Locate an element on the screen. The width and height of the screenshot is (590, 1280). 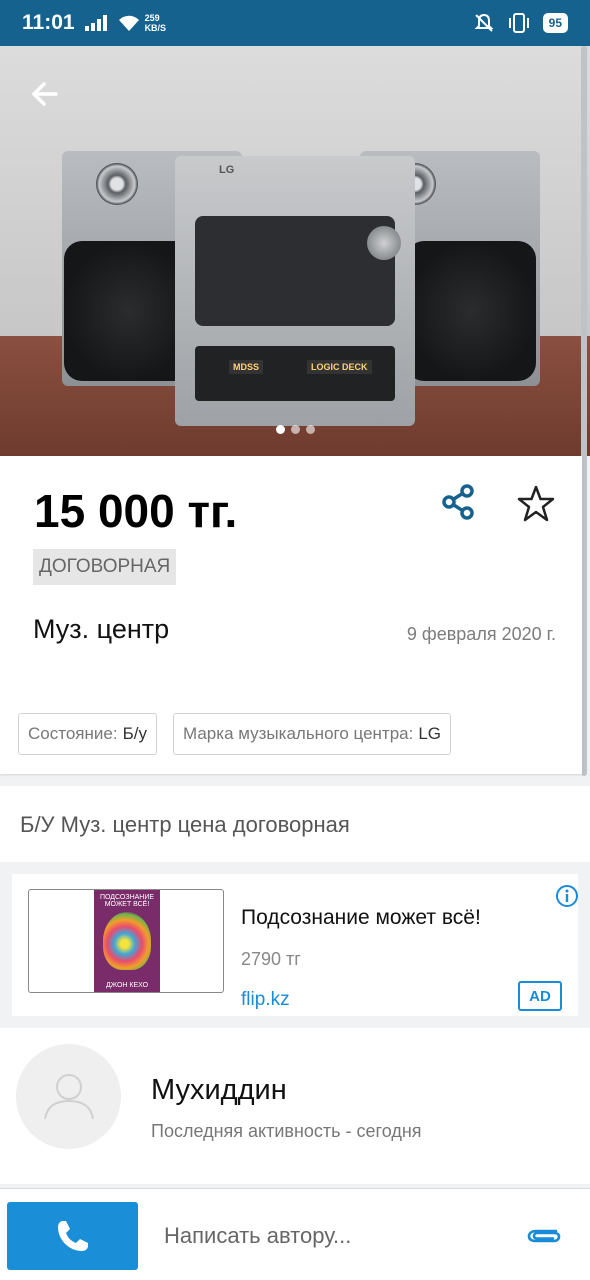
seller-section: Мухиддин Последняя активность - сегодня is located at coordinates (295, 1106).